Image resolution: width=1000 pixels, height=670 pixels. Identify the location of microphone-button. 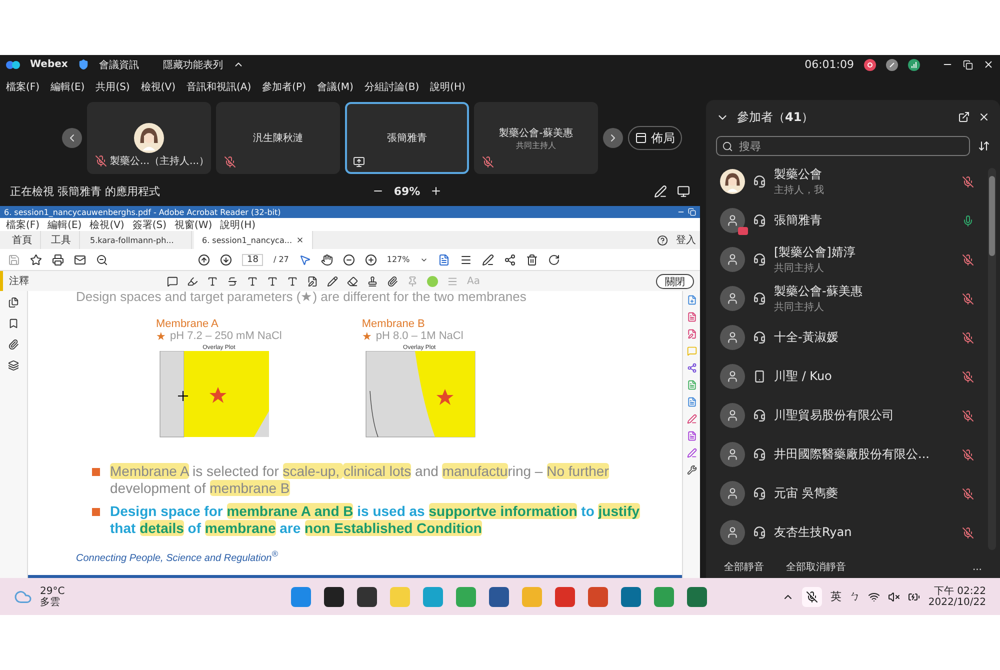
(812, 596).